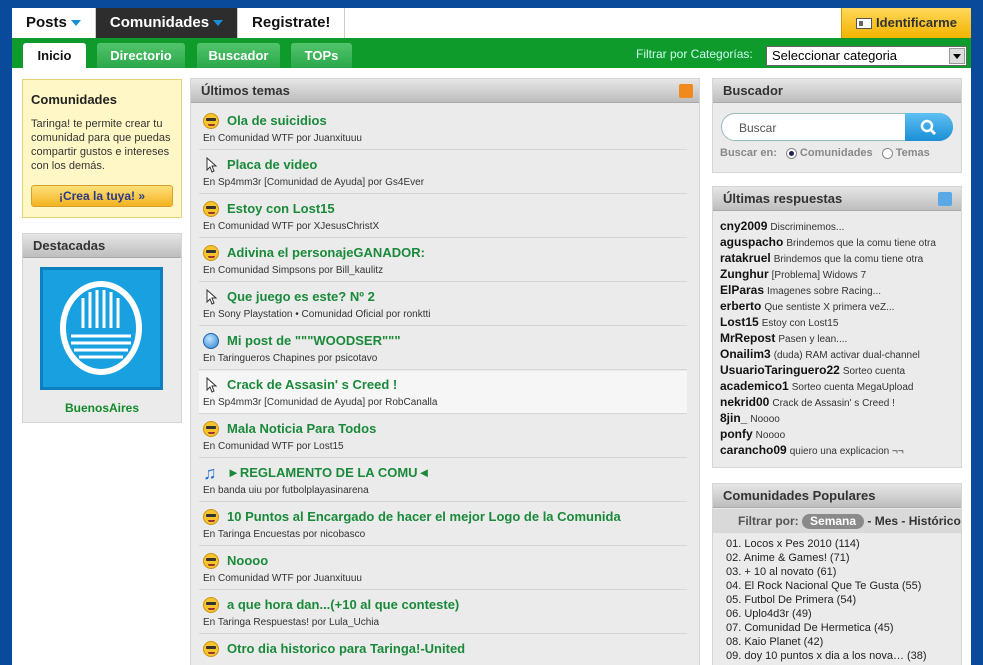 The image size is (983, 665). I want to click on reply-text: Crack de Assasin' s Creed !, so click(833, 403).